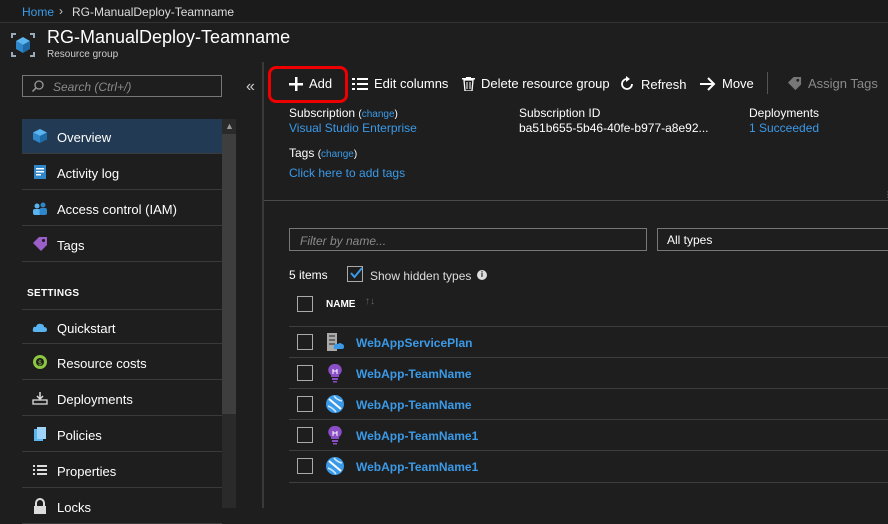 Image resolution: width=888 pixels, height=524 pixels. I want to click on lock-icon, so click(40, 506).